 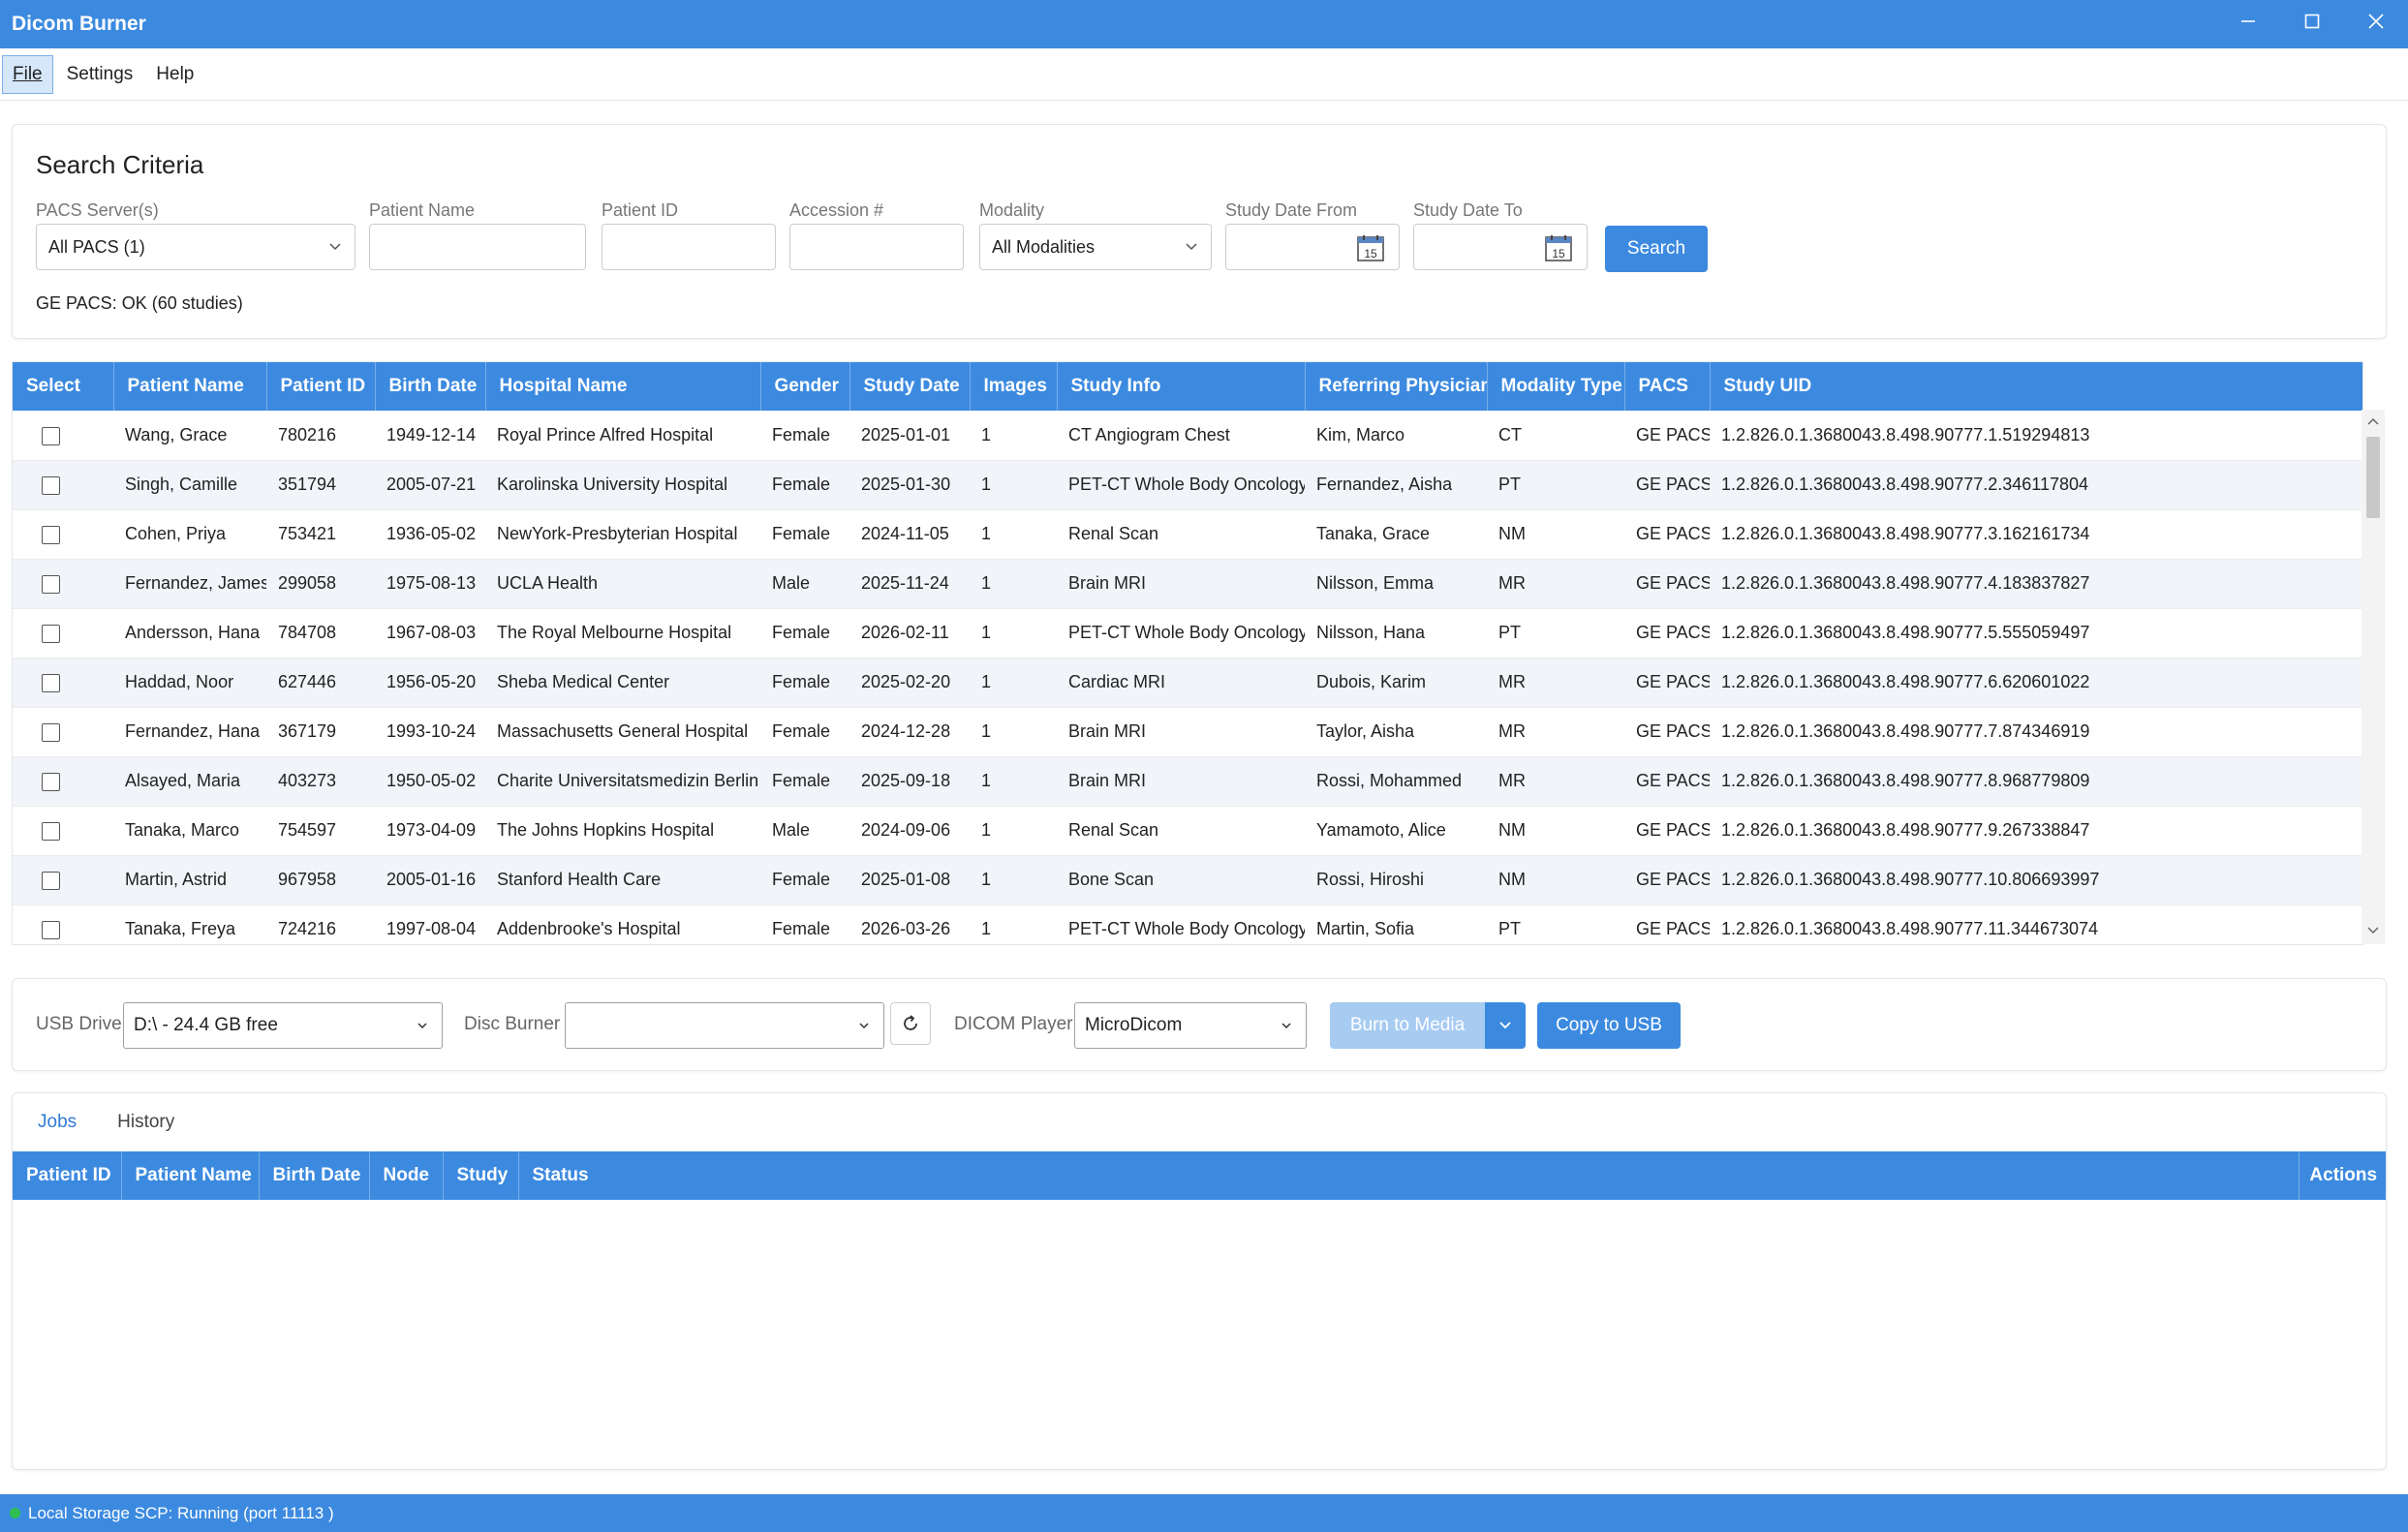 What do you see at coordinates (2373, 930) in the screenshot?
I see `scroll-down-icon` at bounding box center [2373, 930].